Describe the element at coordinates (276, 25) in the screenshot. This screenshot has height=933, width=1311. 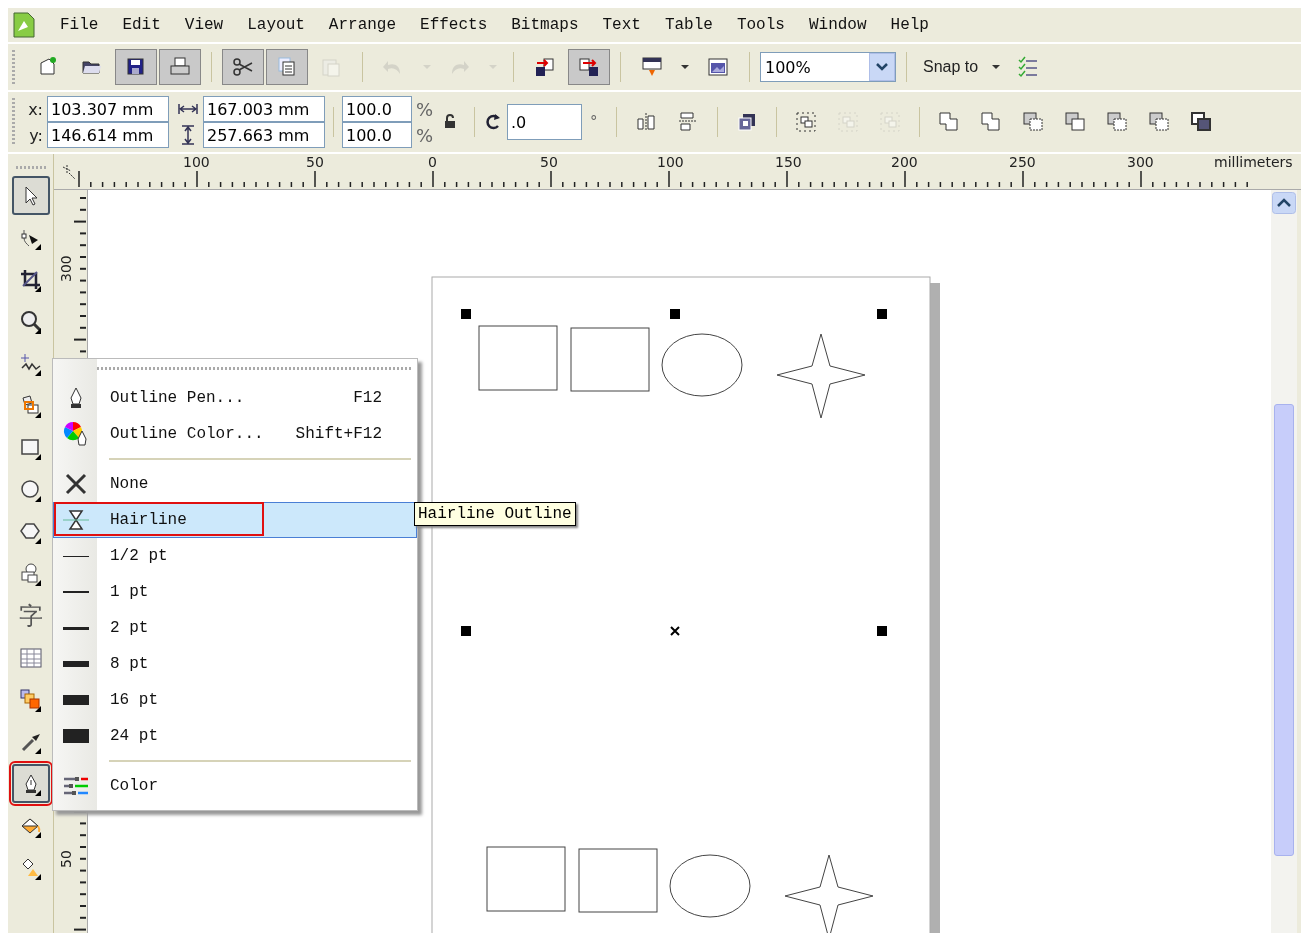
I see `menu-item: Layout` at that location.